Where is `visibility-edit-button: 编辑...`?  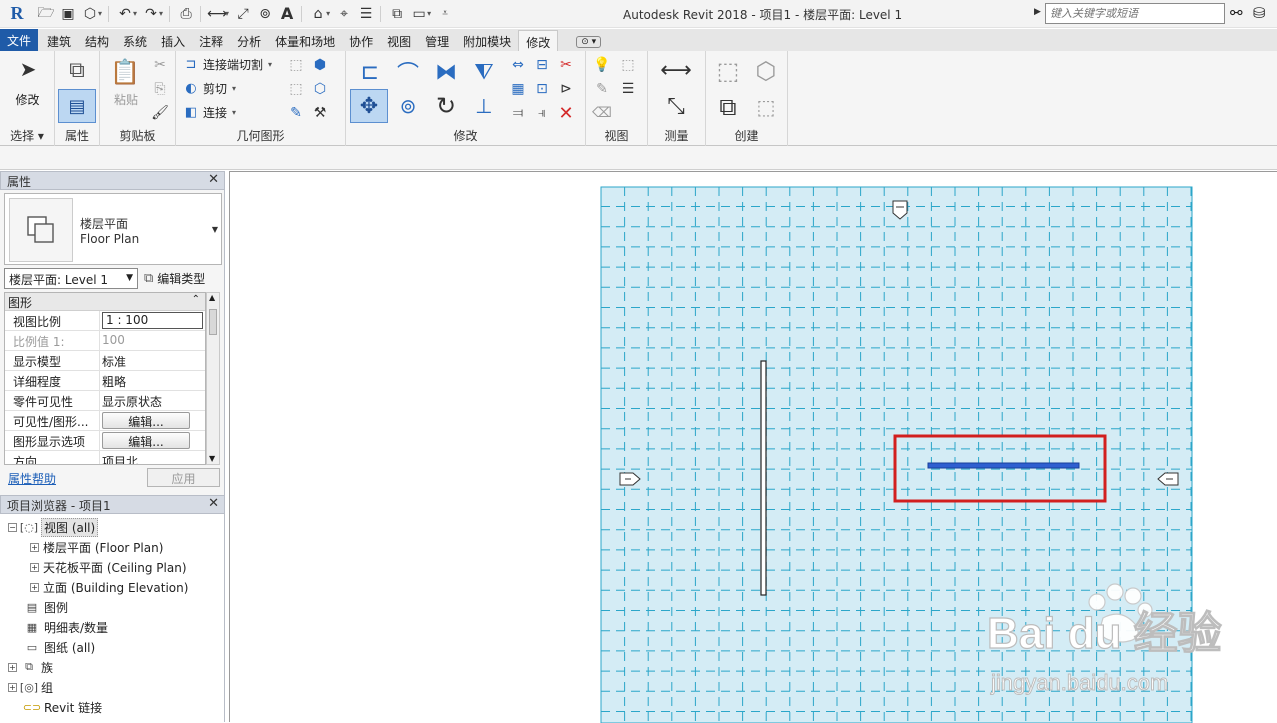 visibility-edit-button: 编辑... is located at coordinates (146, 420).